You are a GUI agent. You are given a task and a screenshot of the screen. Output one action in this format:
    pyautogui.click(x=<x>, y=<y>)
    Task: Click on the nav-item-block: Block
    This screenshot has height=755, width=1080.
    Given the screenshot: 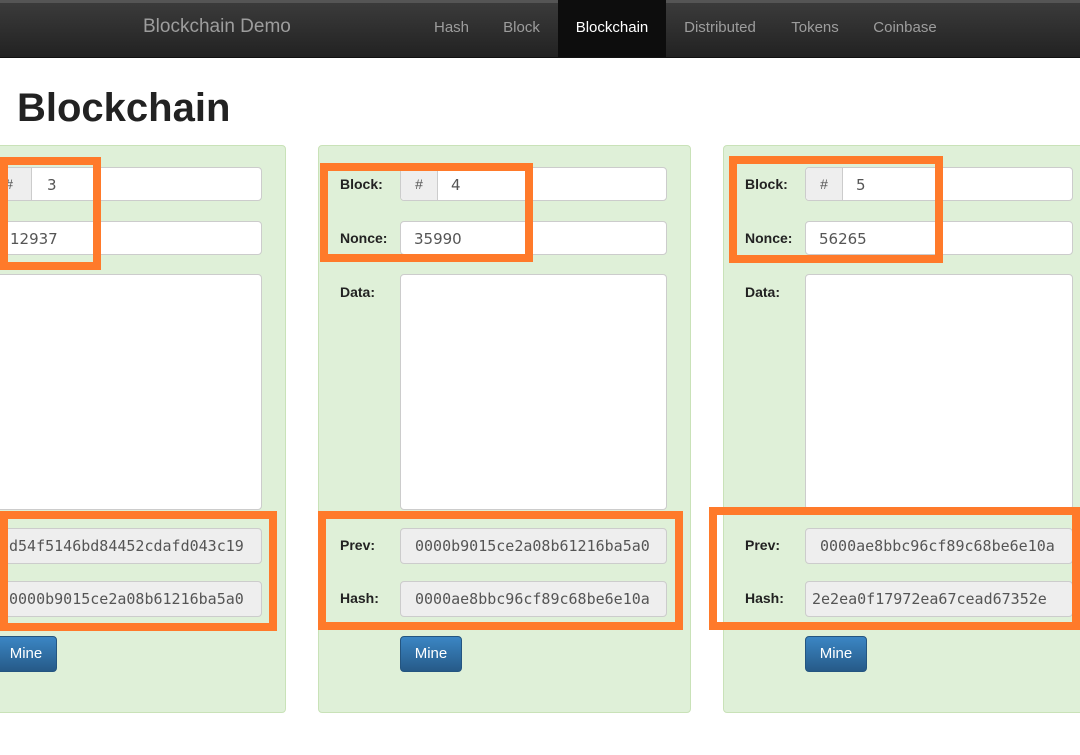 What is the action you would take?
    pyautogui.click(x=521, y=28)
    